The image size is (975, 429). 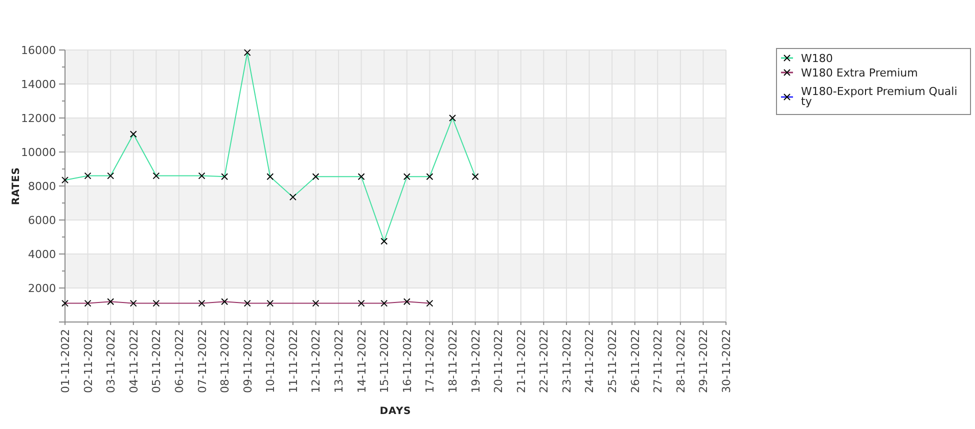 What do you see at coordinates (88, 361) in the screenshot?
I see `x-tick-label: 02-11-2022` at bounding box center [88, 361].